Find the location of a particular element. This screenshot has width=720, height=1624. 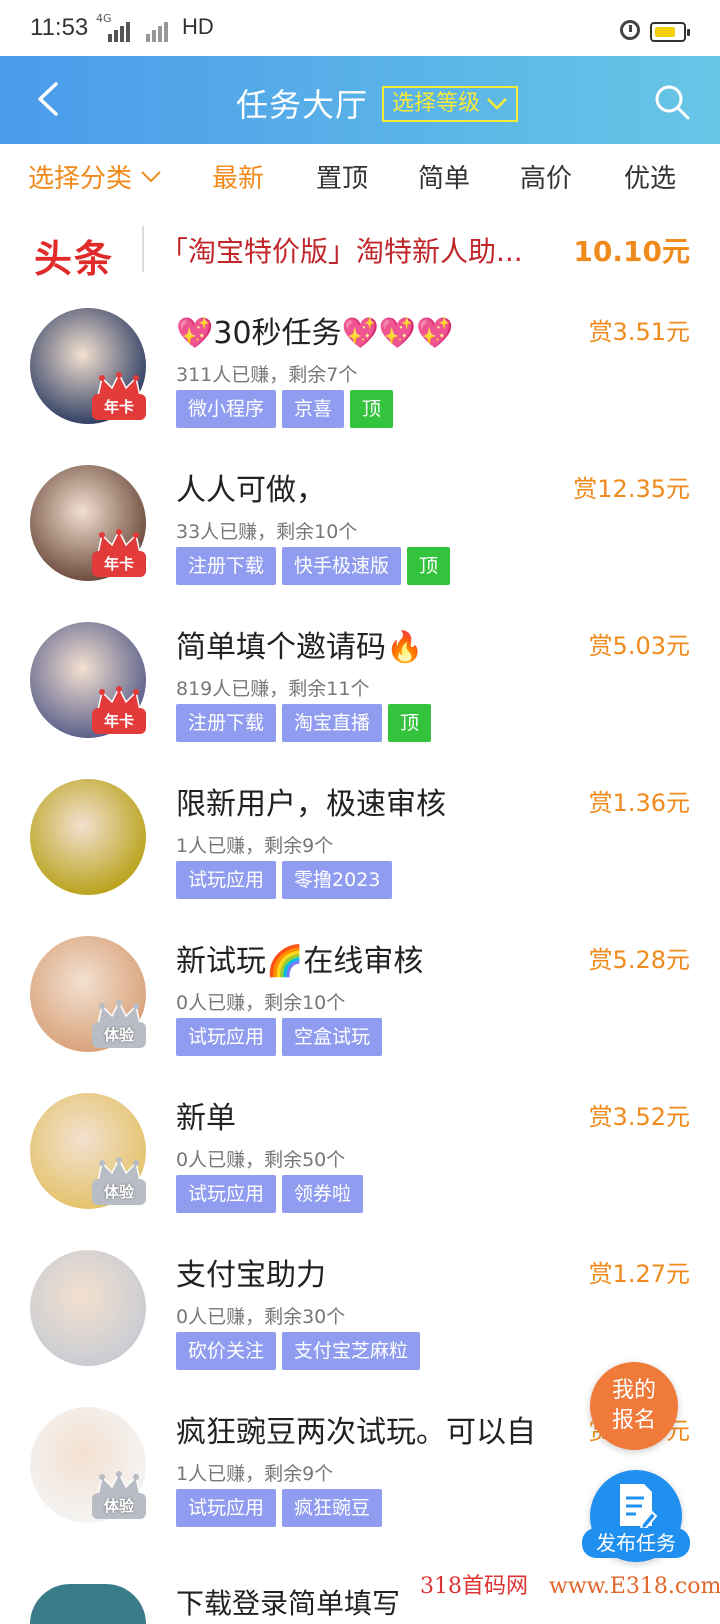

task-title: 人人可做， is located at coordinates (251, 490).